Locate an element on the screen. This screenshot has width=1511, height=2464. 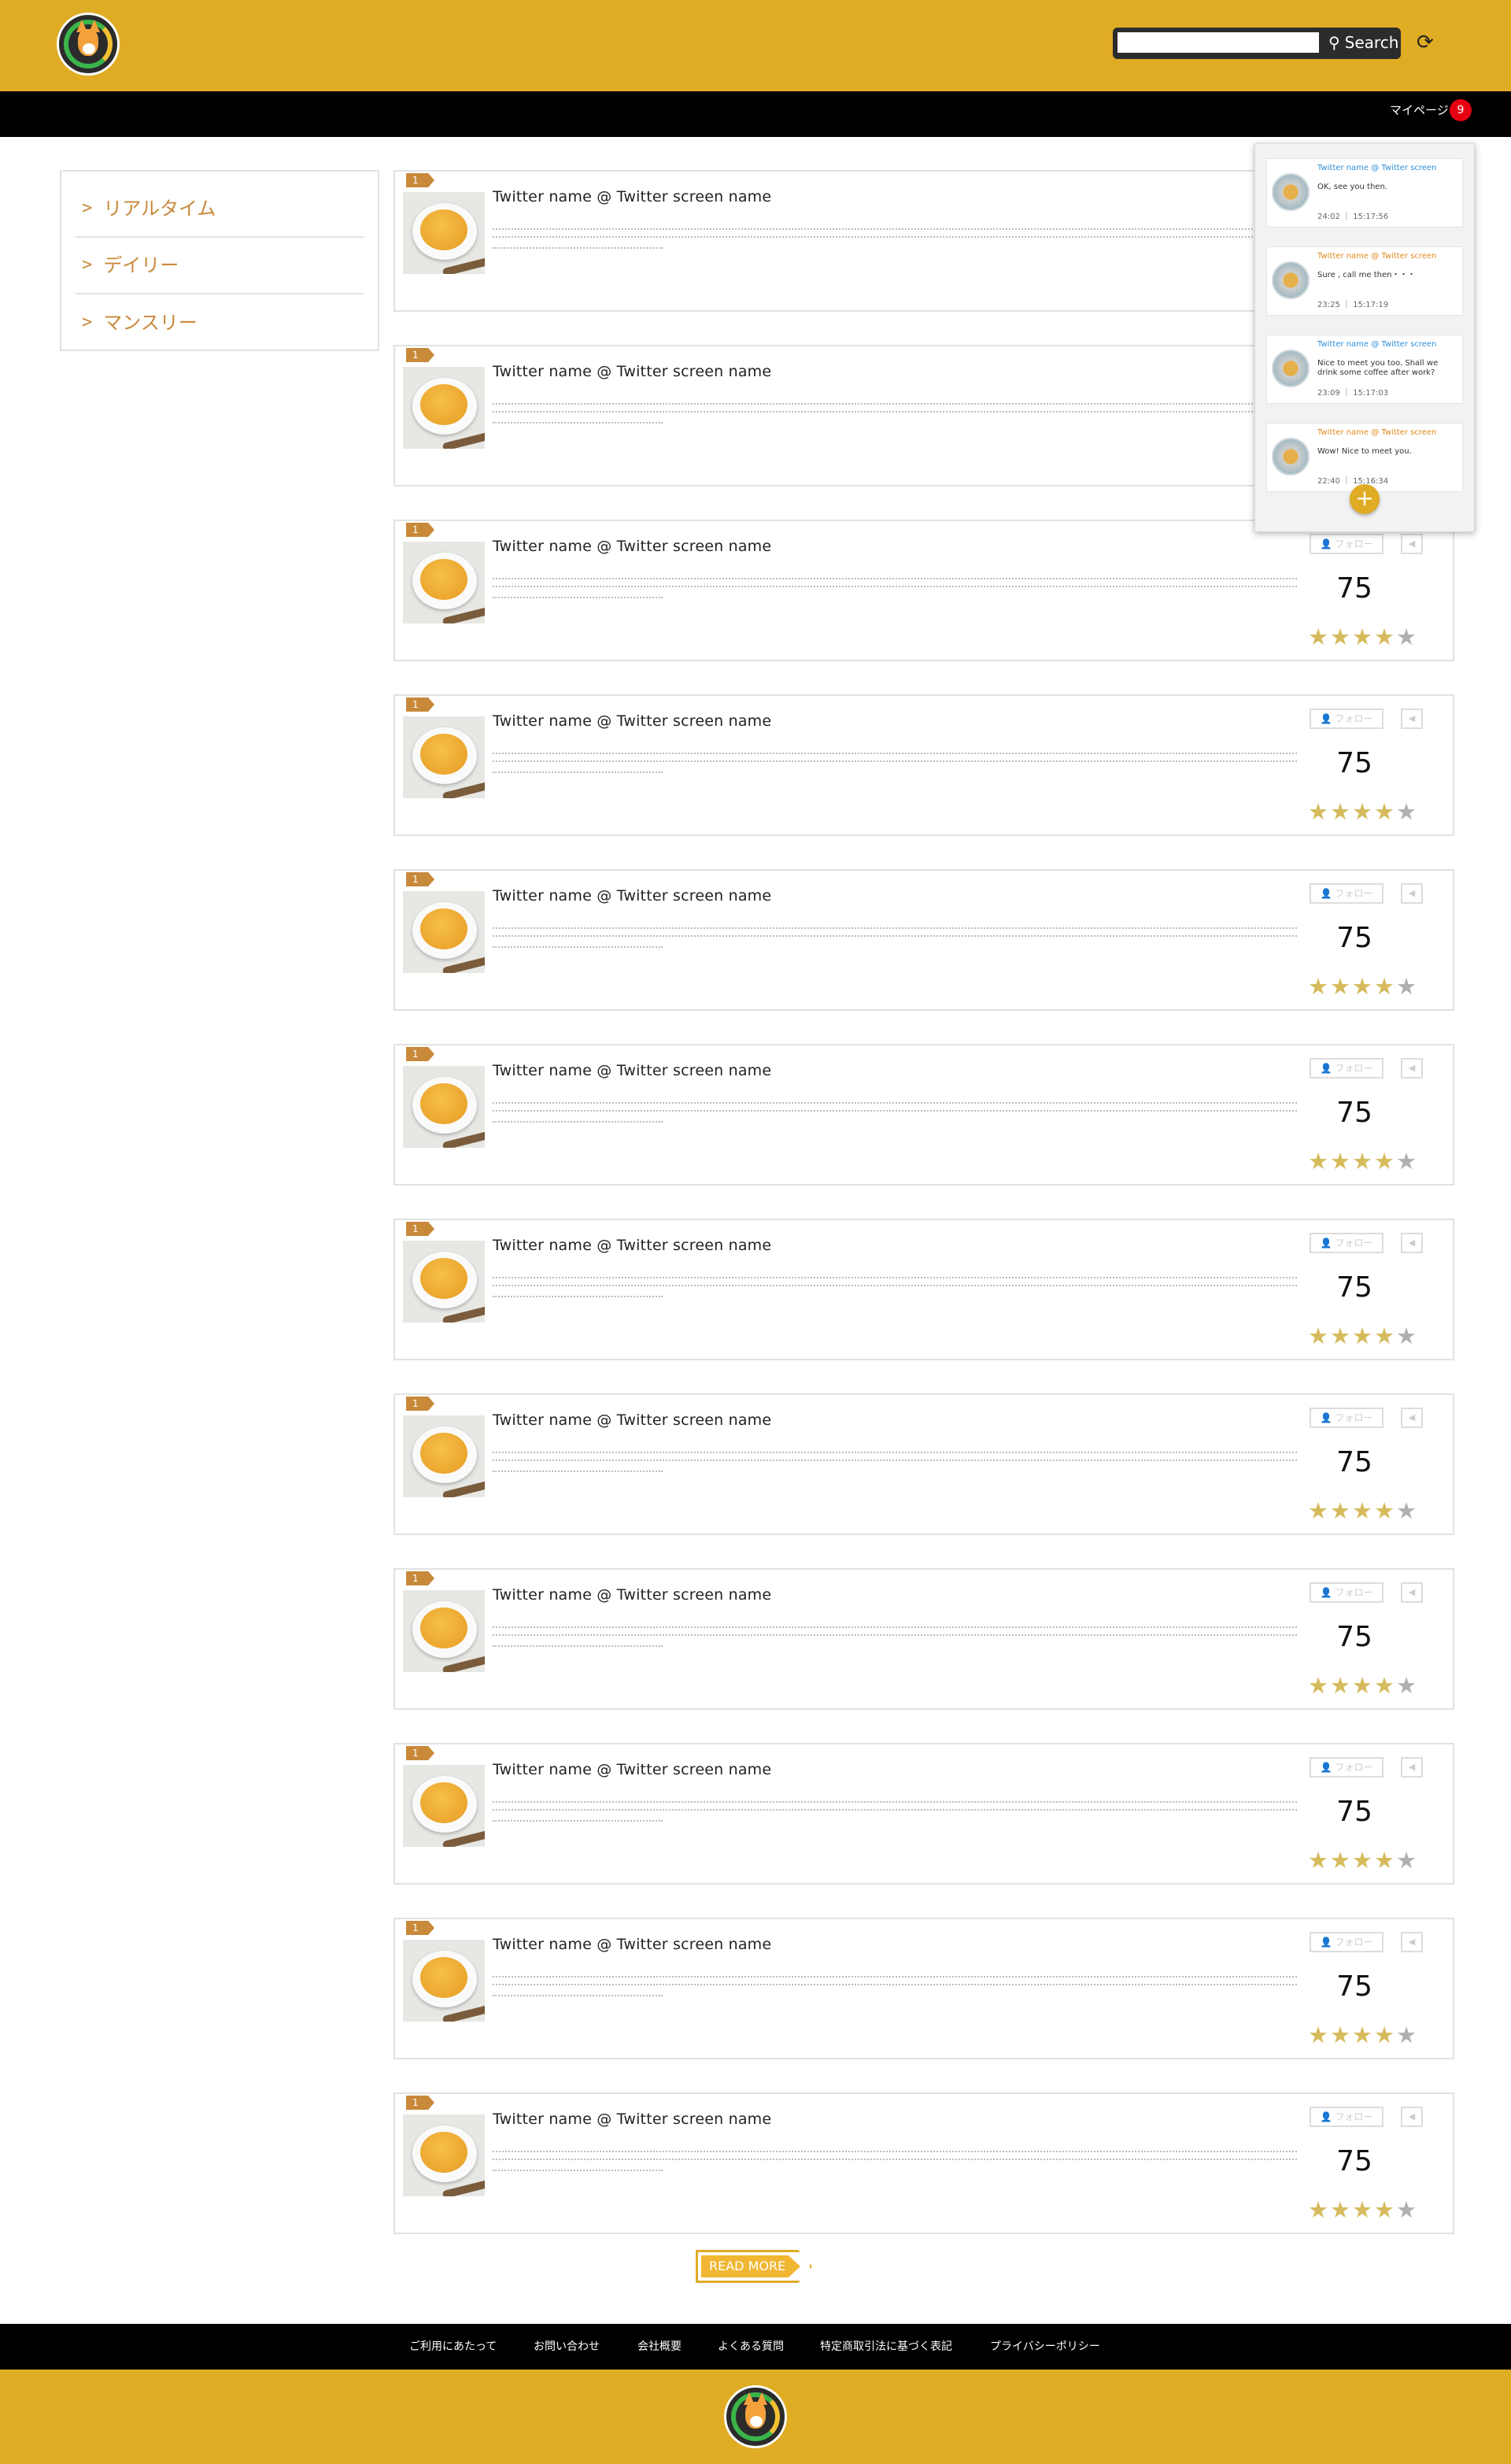
read-more-button: READ MORE is located at coordinates (754, 2267).